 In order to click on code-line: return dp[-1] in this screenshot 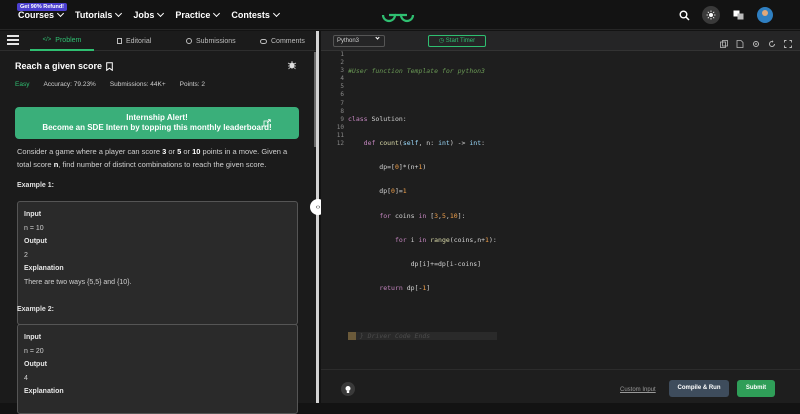, I will do `click(405, 287)`.